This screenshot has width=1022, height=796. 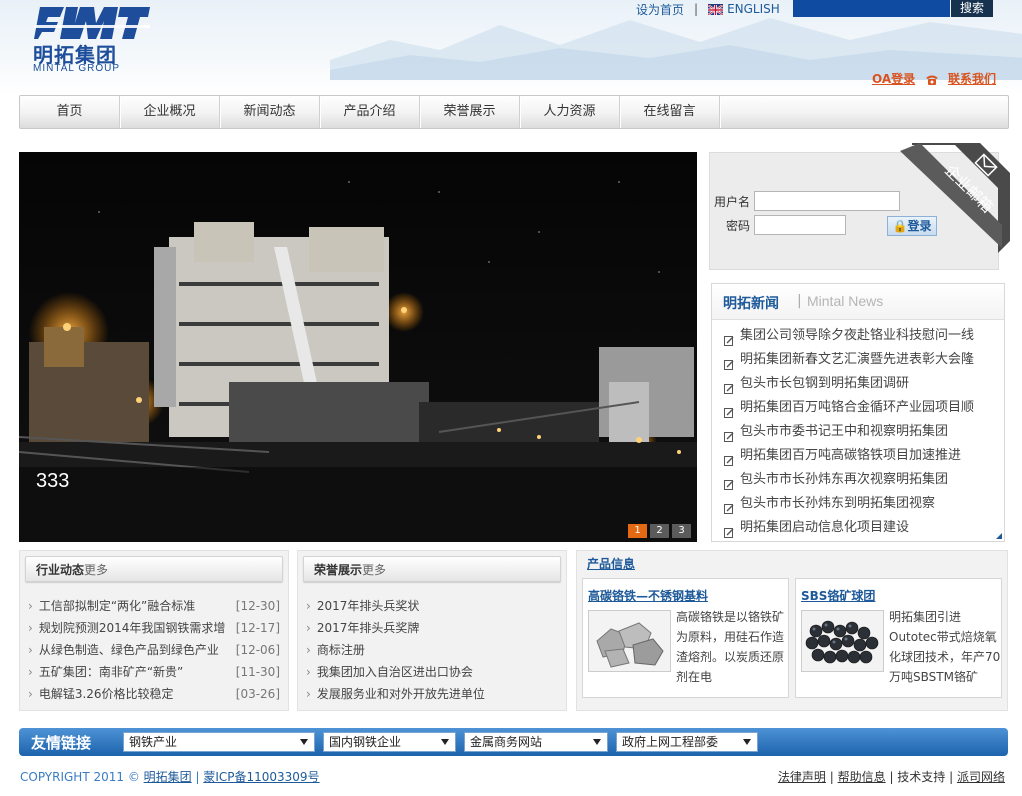 I want to click on english-link: ENGLISH, so click(x=753, y=9).